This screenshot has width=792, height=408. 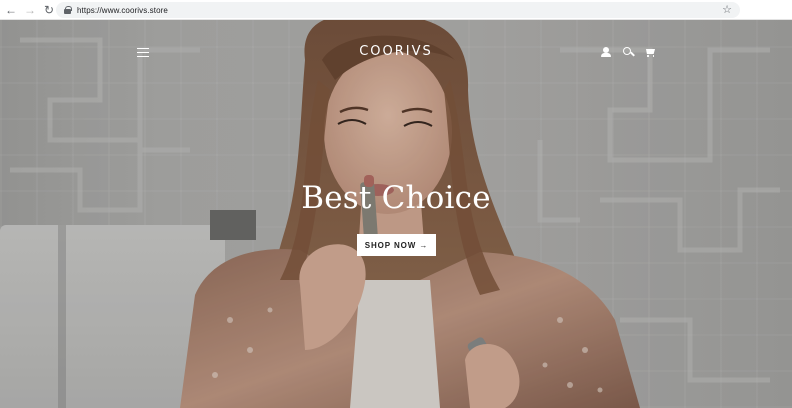 What do you see at coordinates (122, 10) in the screenshot?
I see `url-text: https://www.coorivs.store` at bounding box center [122, 10].